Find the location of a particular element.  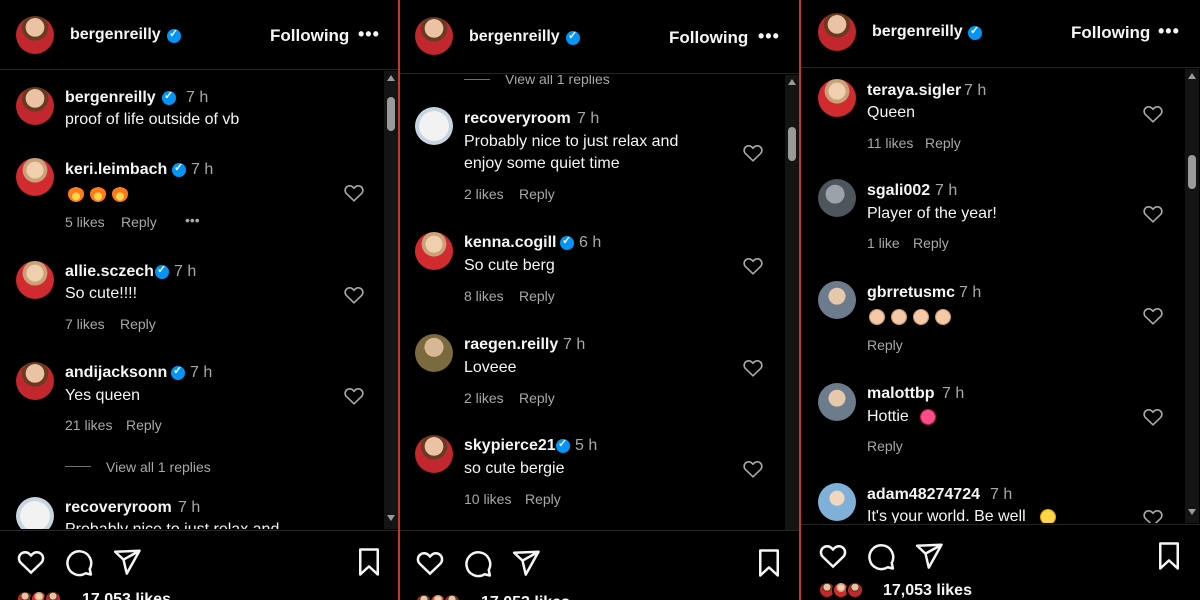

comment-username: sgali002 is located at coordinates (898, 191).